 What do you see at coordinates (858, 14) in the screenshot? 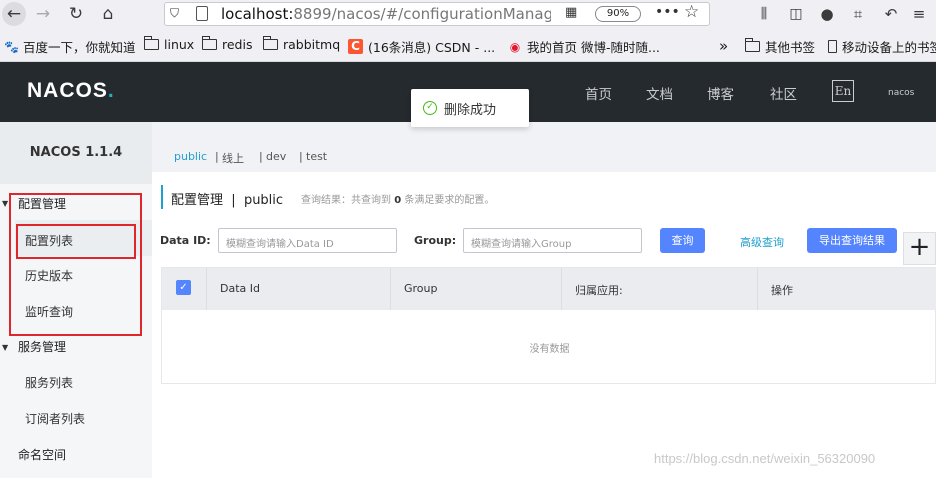
I see `crop-icon: ⌗` at bounding box center [858, 14].